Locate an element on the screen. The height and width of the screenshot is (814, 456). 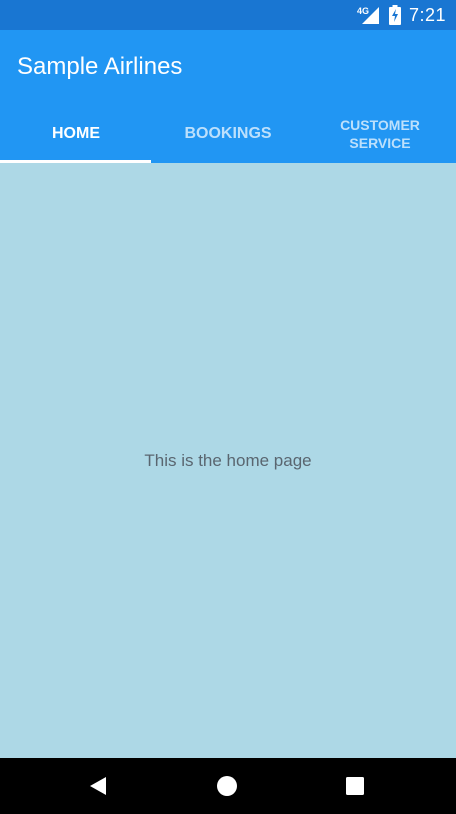
home-icon is located at coordinates (227, 786).